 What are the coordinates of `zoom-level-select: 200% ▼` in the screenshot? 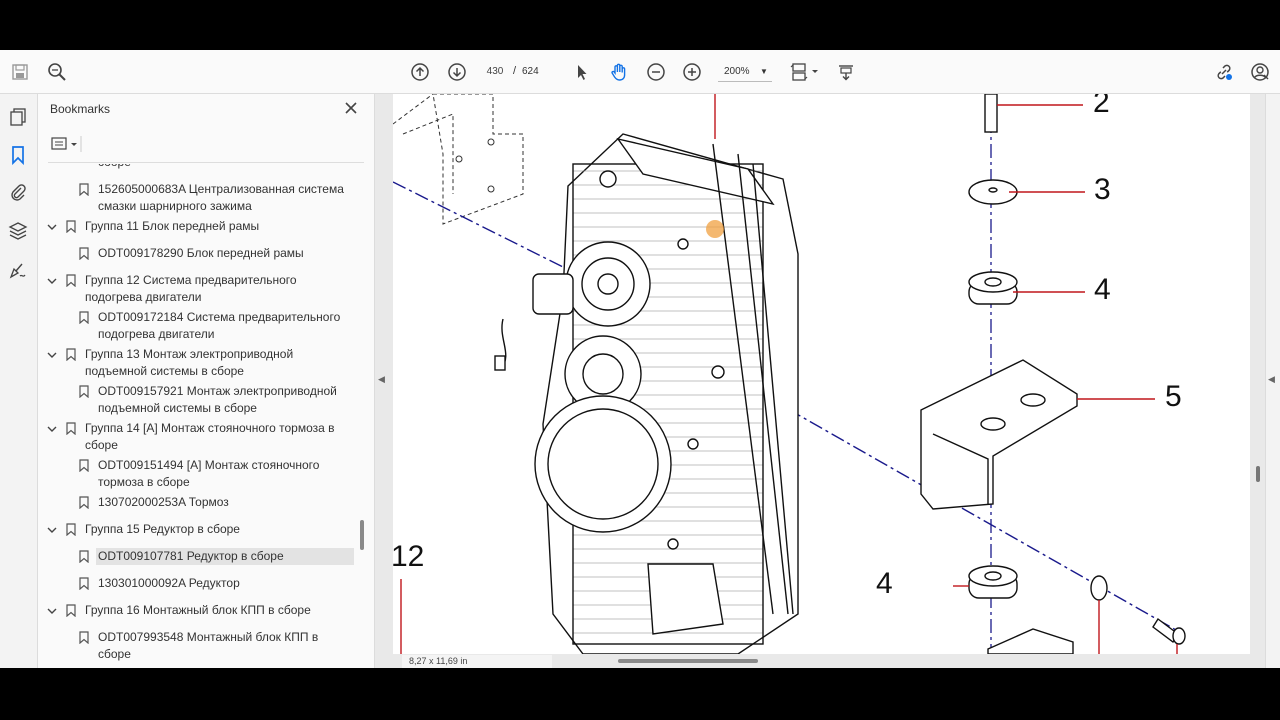 It's located at (745, 72).